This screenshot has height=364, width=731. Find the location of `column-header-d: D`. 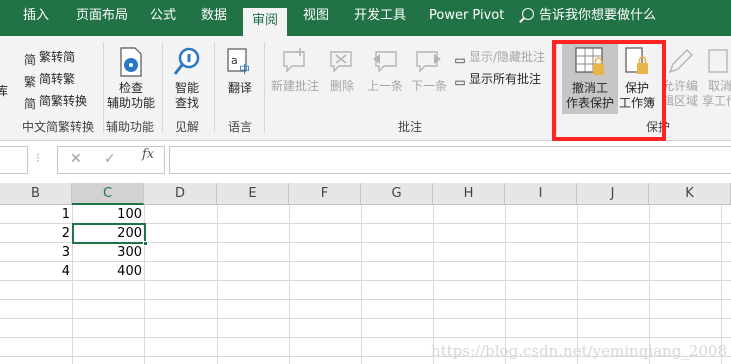

column-header-d: D is located at coordinates (180, 194).